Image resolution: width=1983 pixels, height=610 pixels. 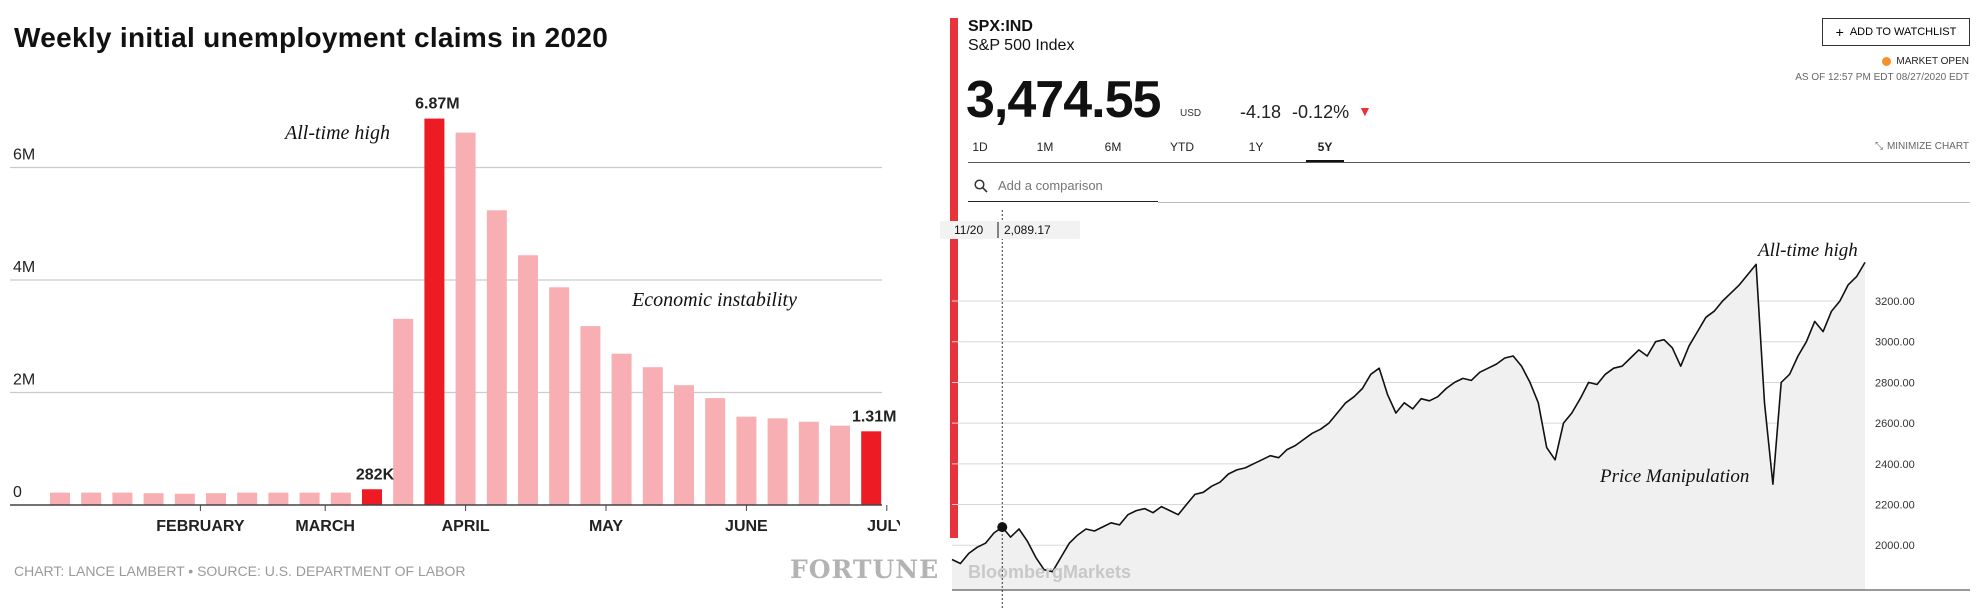 What do you see at coordinates (1903, 32) in the screenshot?
I see `watchlist-label: ADD TO WATCHLIST` at bounding box center [1903, 32].